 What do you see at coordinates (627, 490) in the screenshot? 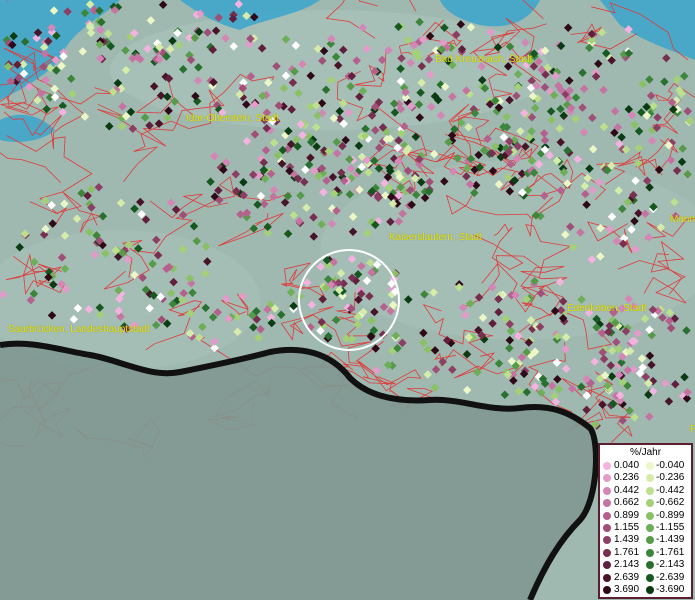
I see `legend-value-positive: 0.442` at bounding box center [627, 490].